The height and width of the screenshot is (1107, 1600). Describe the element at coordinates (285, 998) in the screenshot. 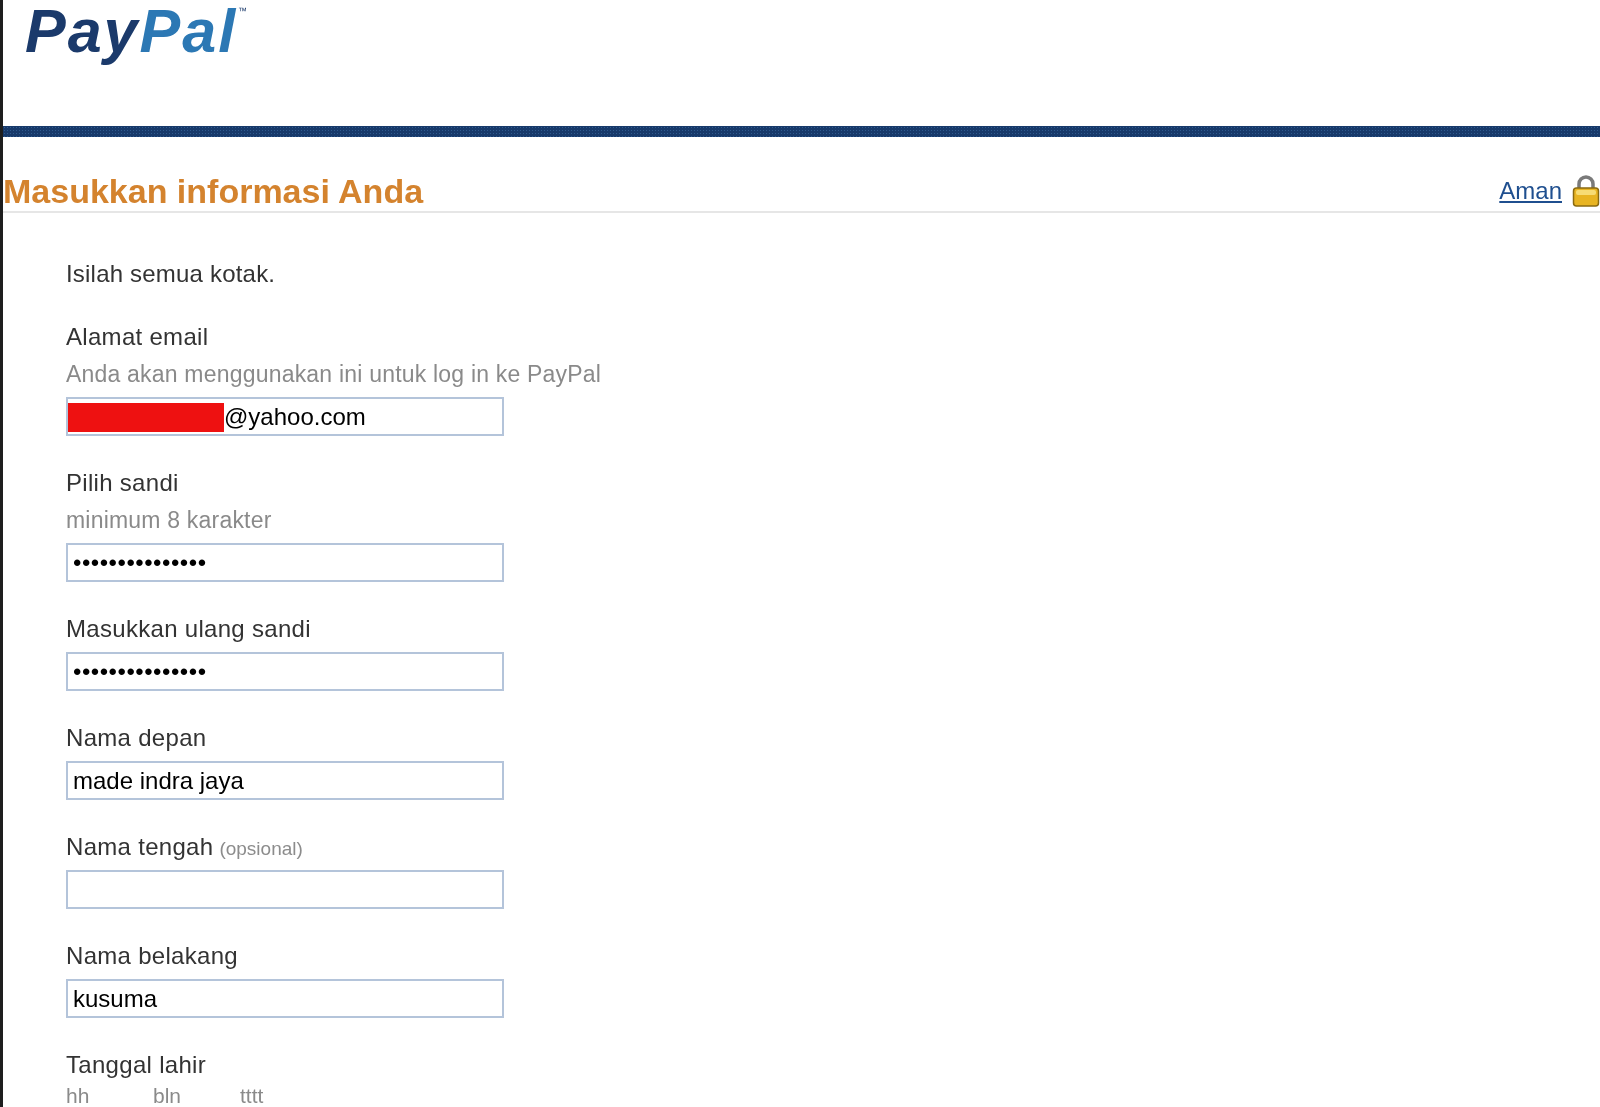

I see `text-field: kusuma` at that location.